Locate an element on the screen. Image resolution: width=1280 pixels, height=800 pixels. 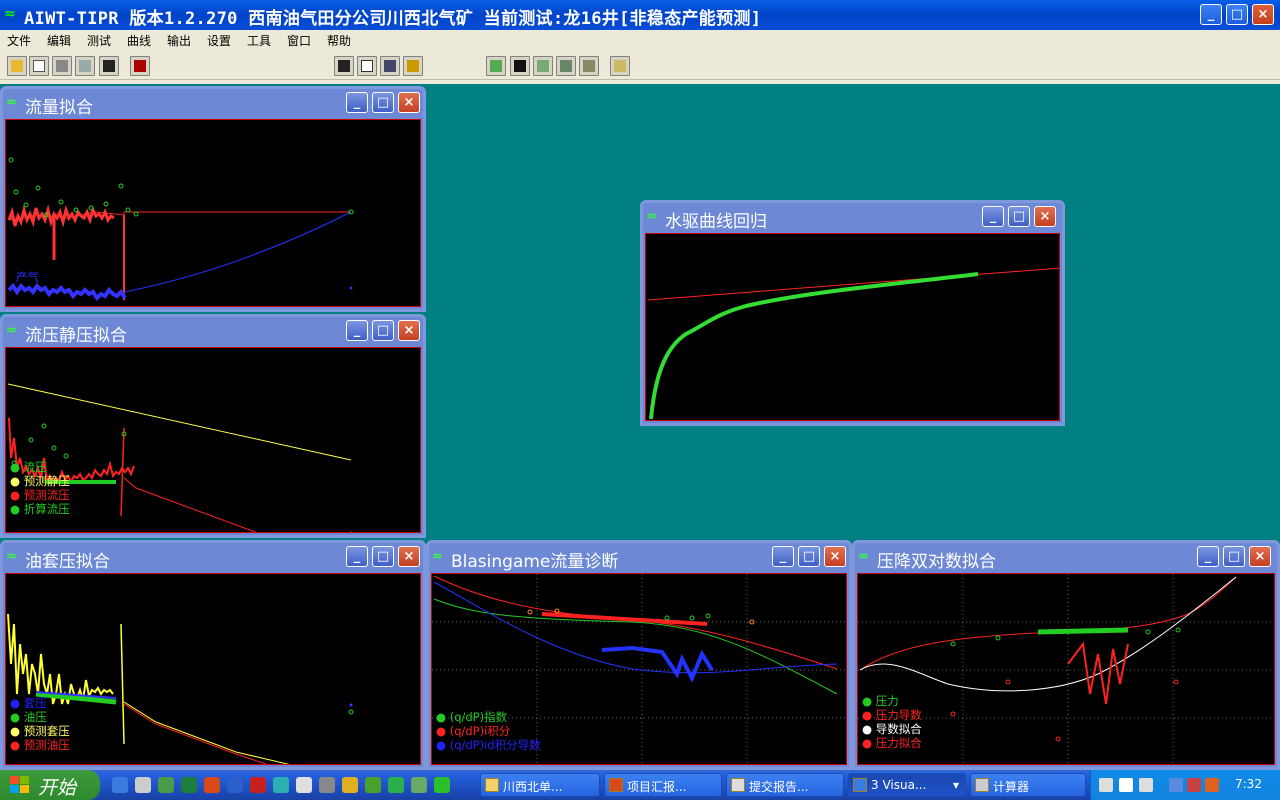
predicted-casing-line is located at coordinates (206, 732).